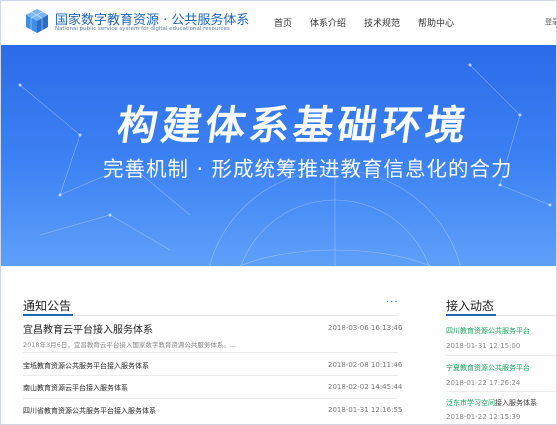  Describe the element at coordinates (47, 306) in the screenshot. I see `notices-heading: 通知公告` at that location.